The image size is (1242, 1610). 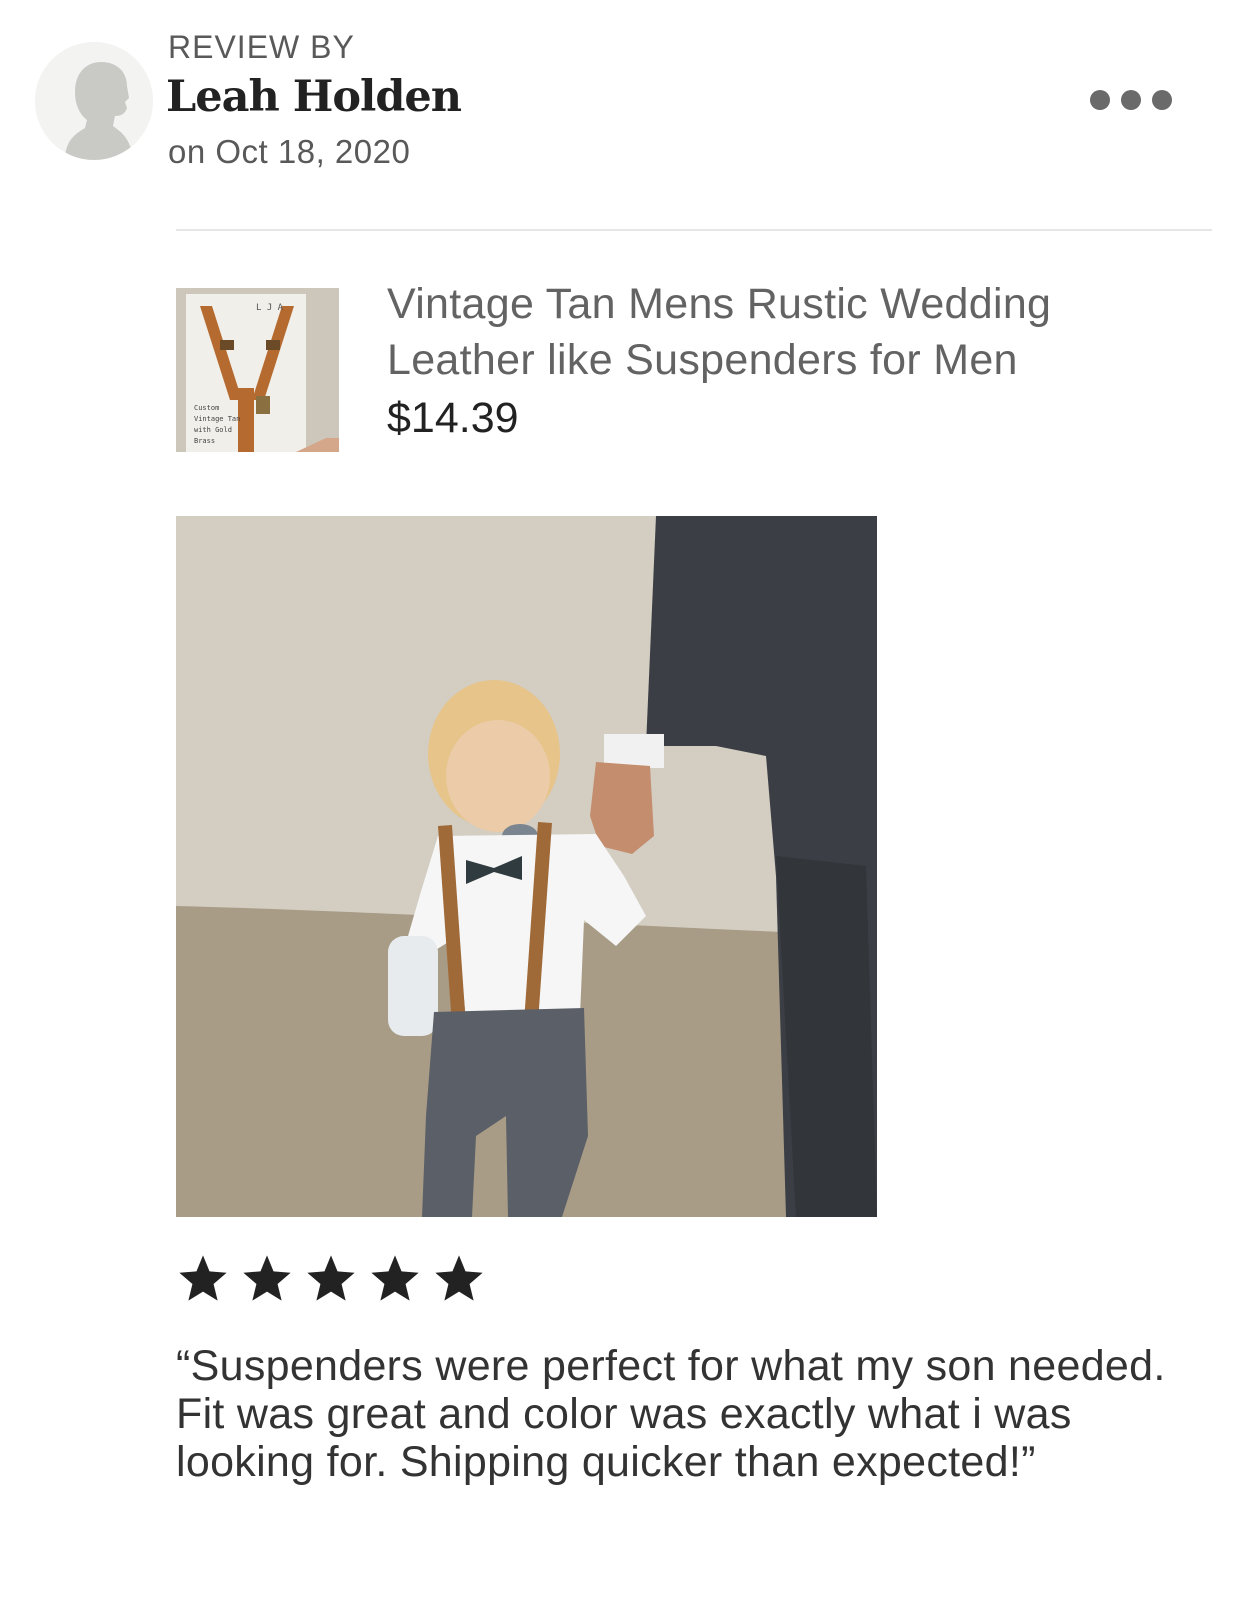 I want to click on thumb-caption: Vintage Tan, so click(x=217, y=419).